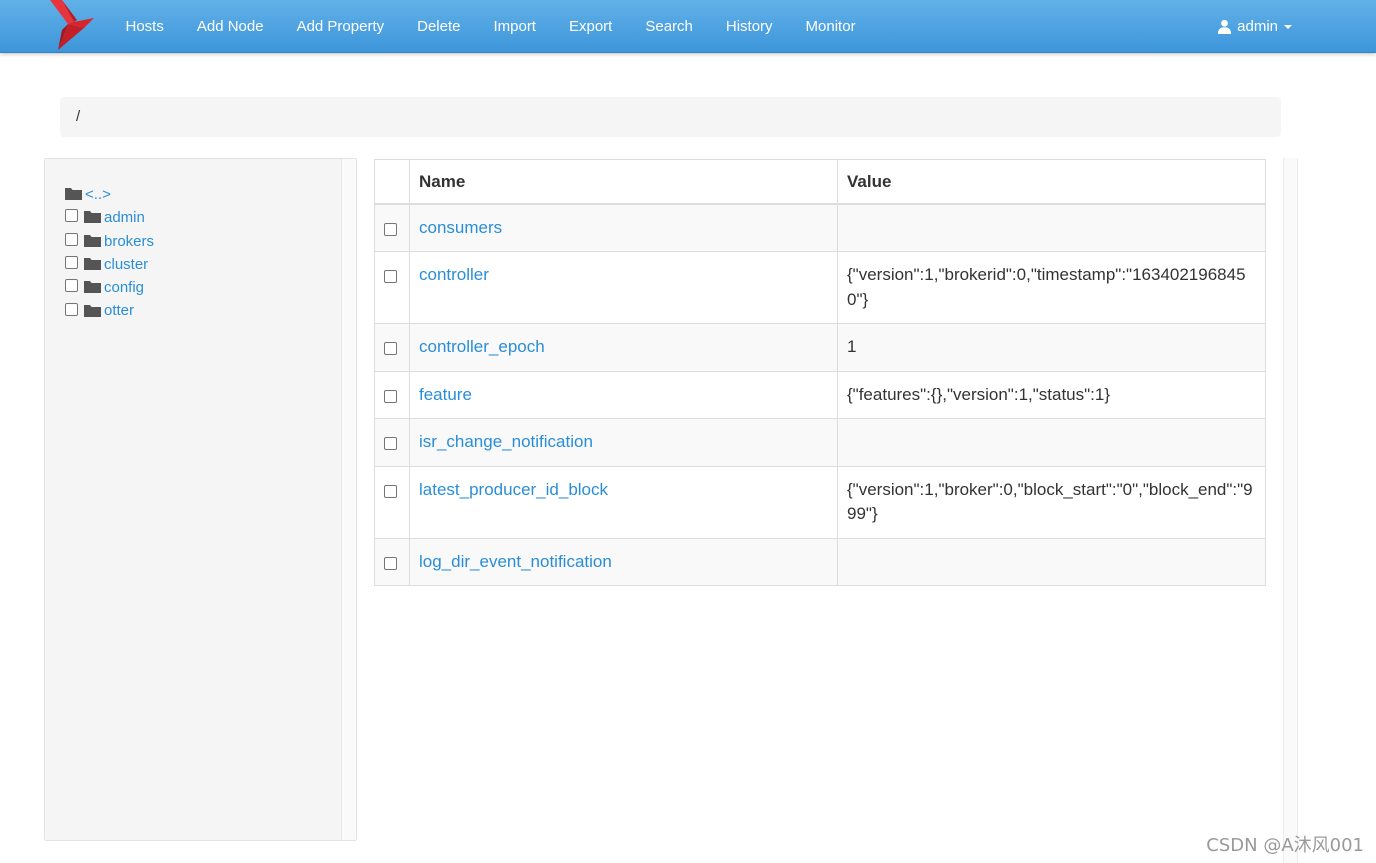  I want to click on node-name-link: isr_change_notification, so click(506, 441).